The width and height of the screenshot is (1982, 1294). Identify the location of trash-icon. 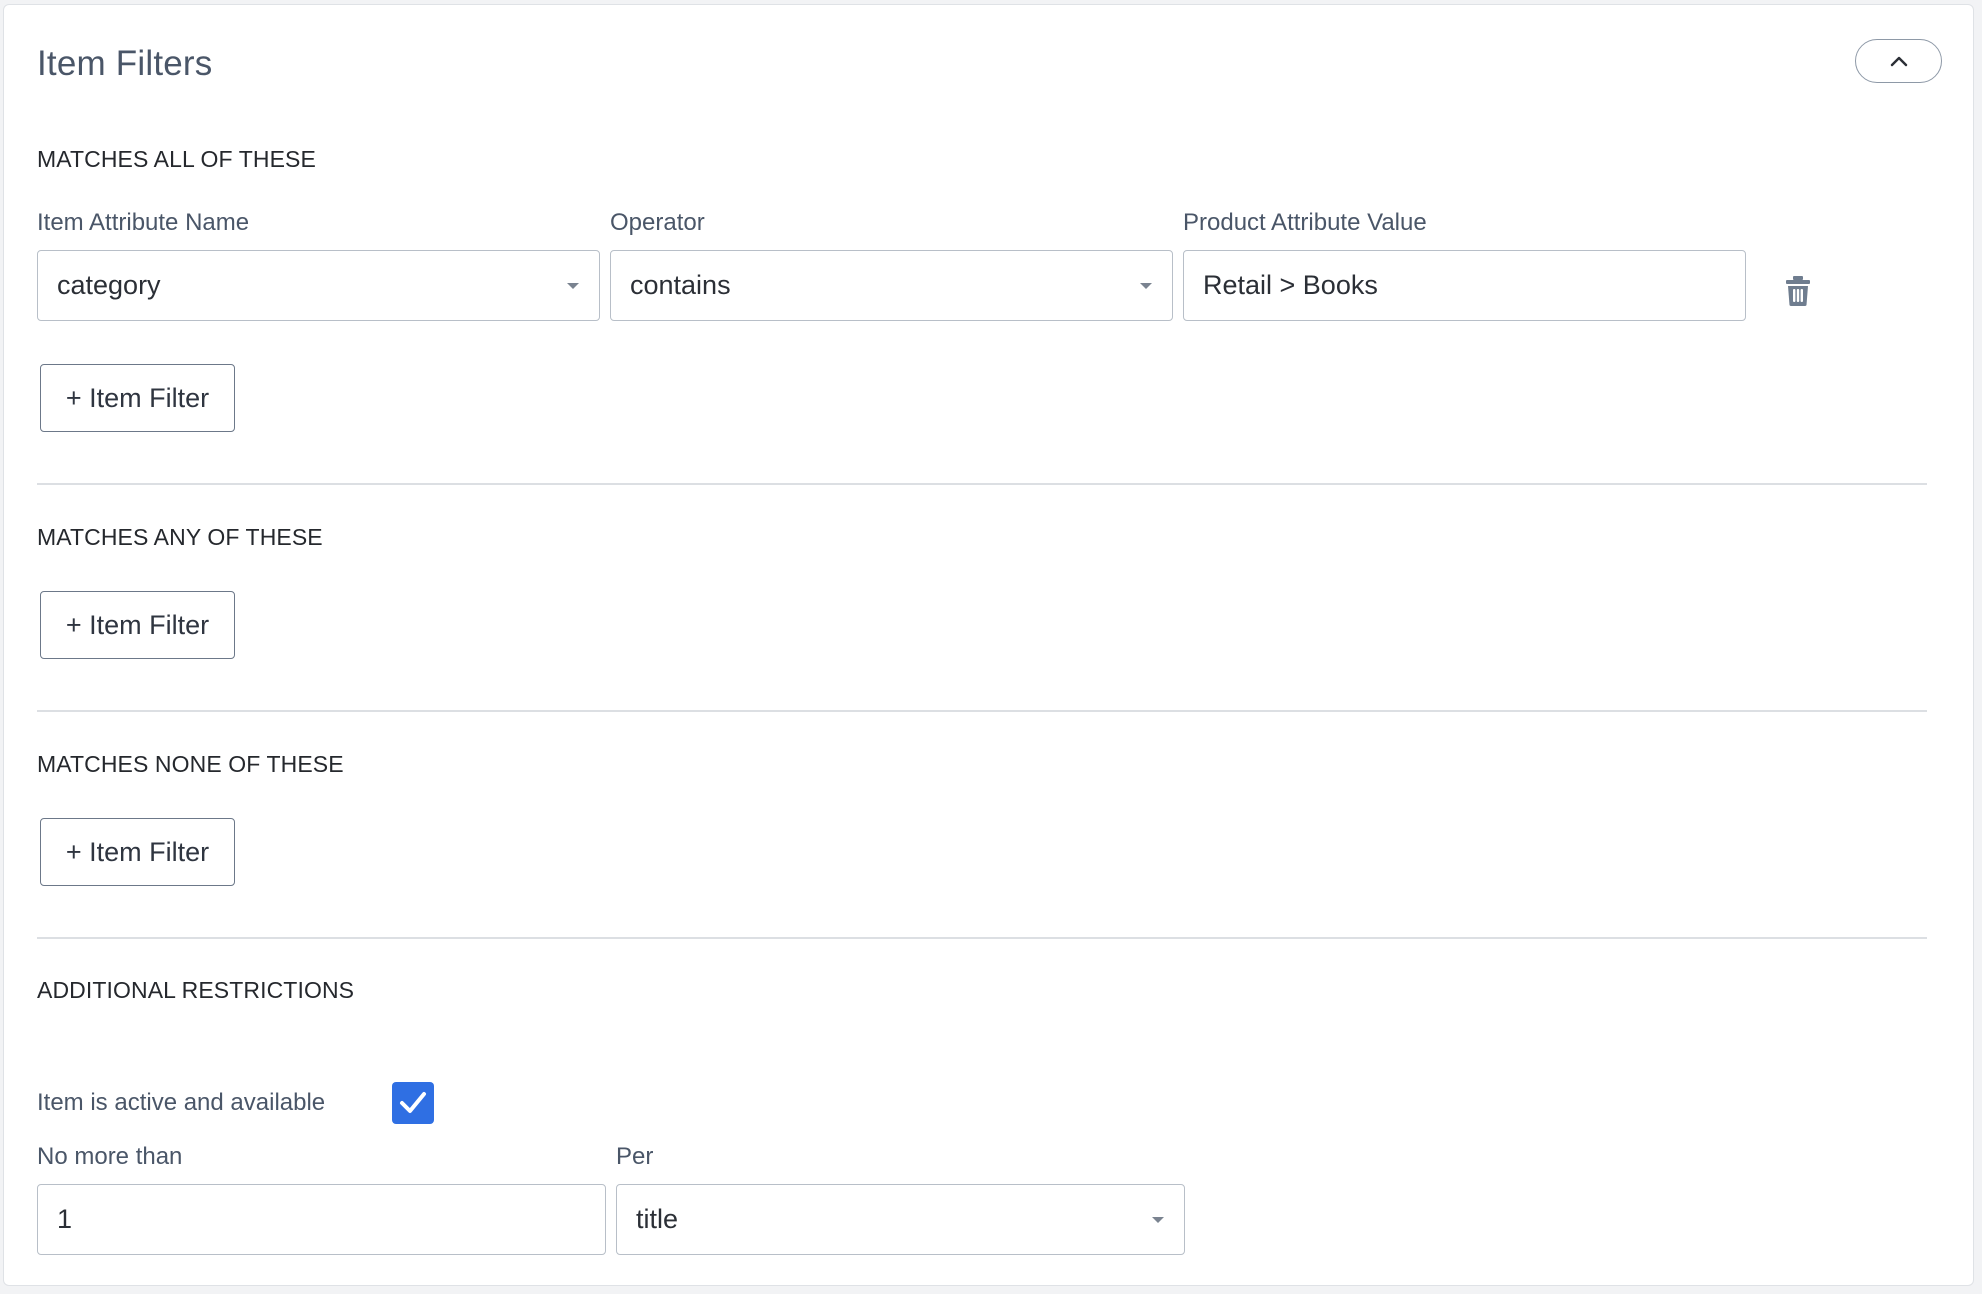
(1798, 291).